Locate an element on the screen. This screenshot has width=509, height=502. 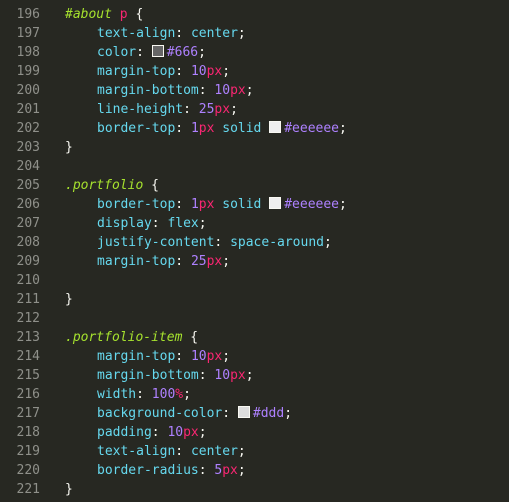
code-line: 218 padding: 10px; is located at coordinates (254, 432).